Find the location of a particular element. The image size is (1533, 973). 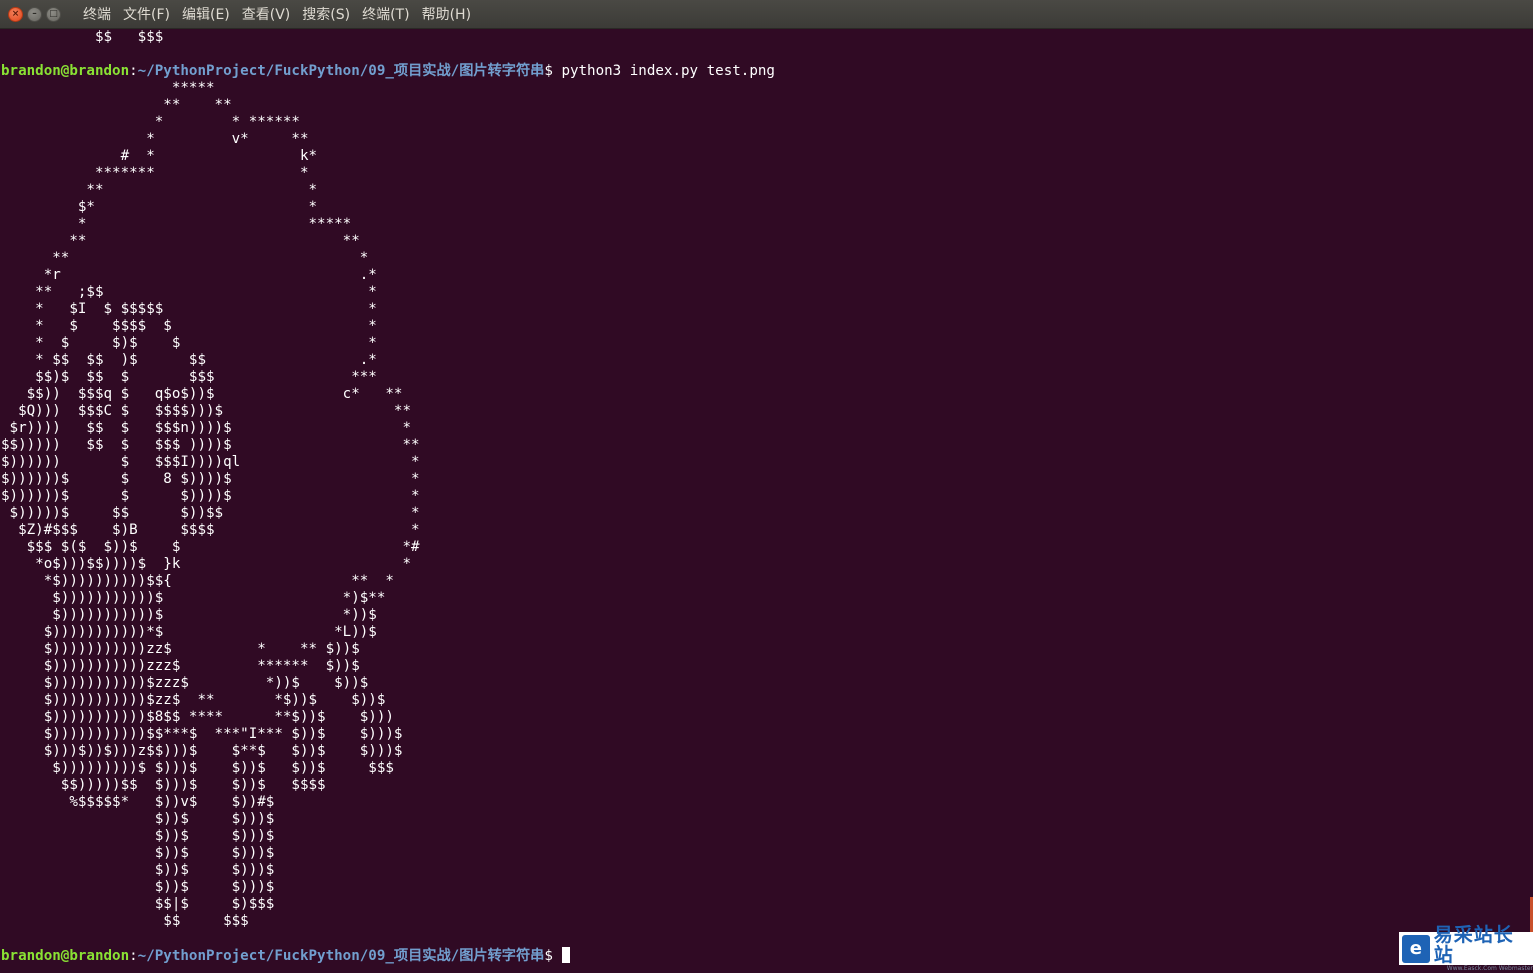

watermark-logo: e 易采站长站 Www.Easck.Com Webmaster is located at coordinates (1466, 948).